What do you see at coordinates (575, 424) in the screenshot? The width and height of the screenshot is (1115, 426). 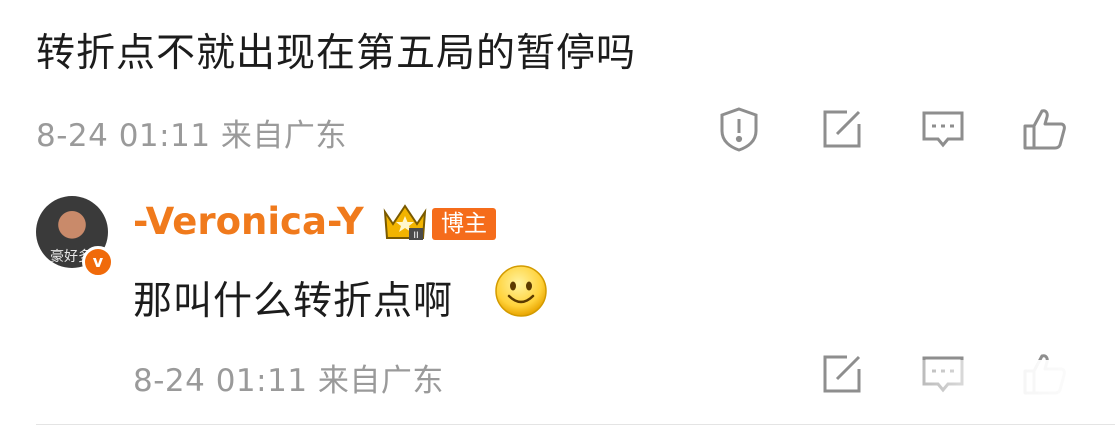 I see `divider` at bounding box center [575, 424].